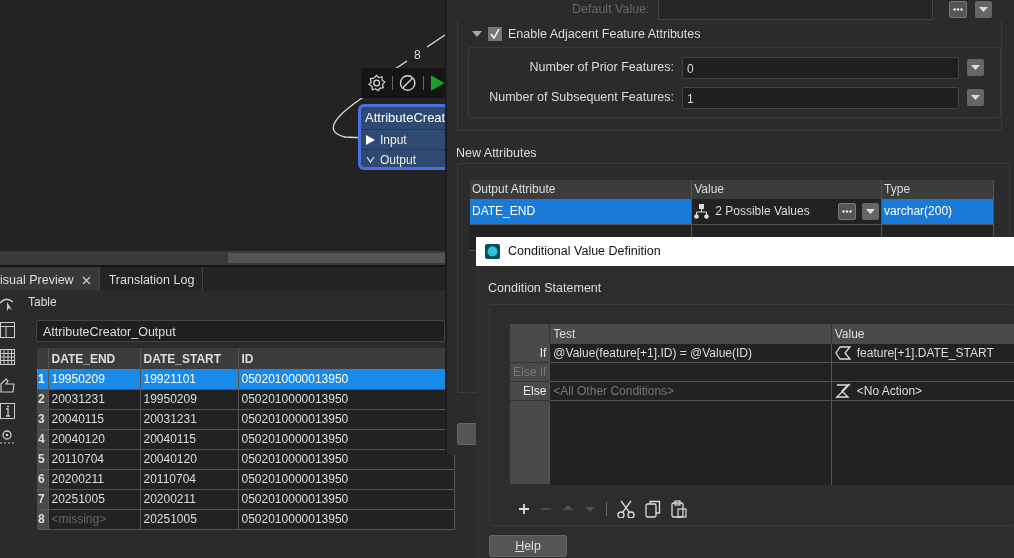  What do you see at coordinates (94, 358) in the screenshot?
I see `column-header: DATE_END` at bounding box center [94, 358].